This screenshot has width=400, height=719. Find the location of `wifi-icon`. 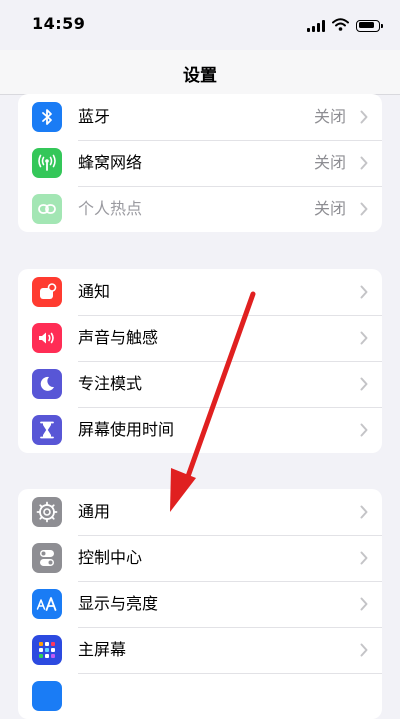

wifi-icon is located at coordinates (340, 25).